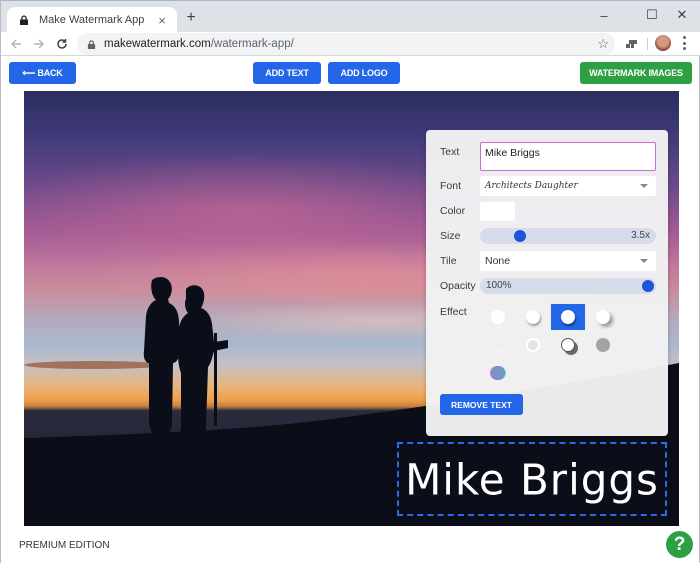 This screenshot has width=700, height=563. What do you see at coordinates (191, 18) in the screenshot?
I see `new-tab-button: +` at bounding box center [191, 18].